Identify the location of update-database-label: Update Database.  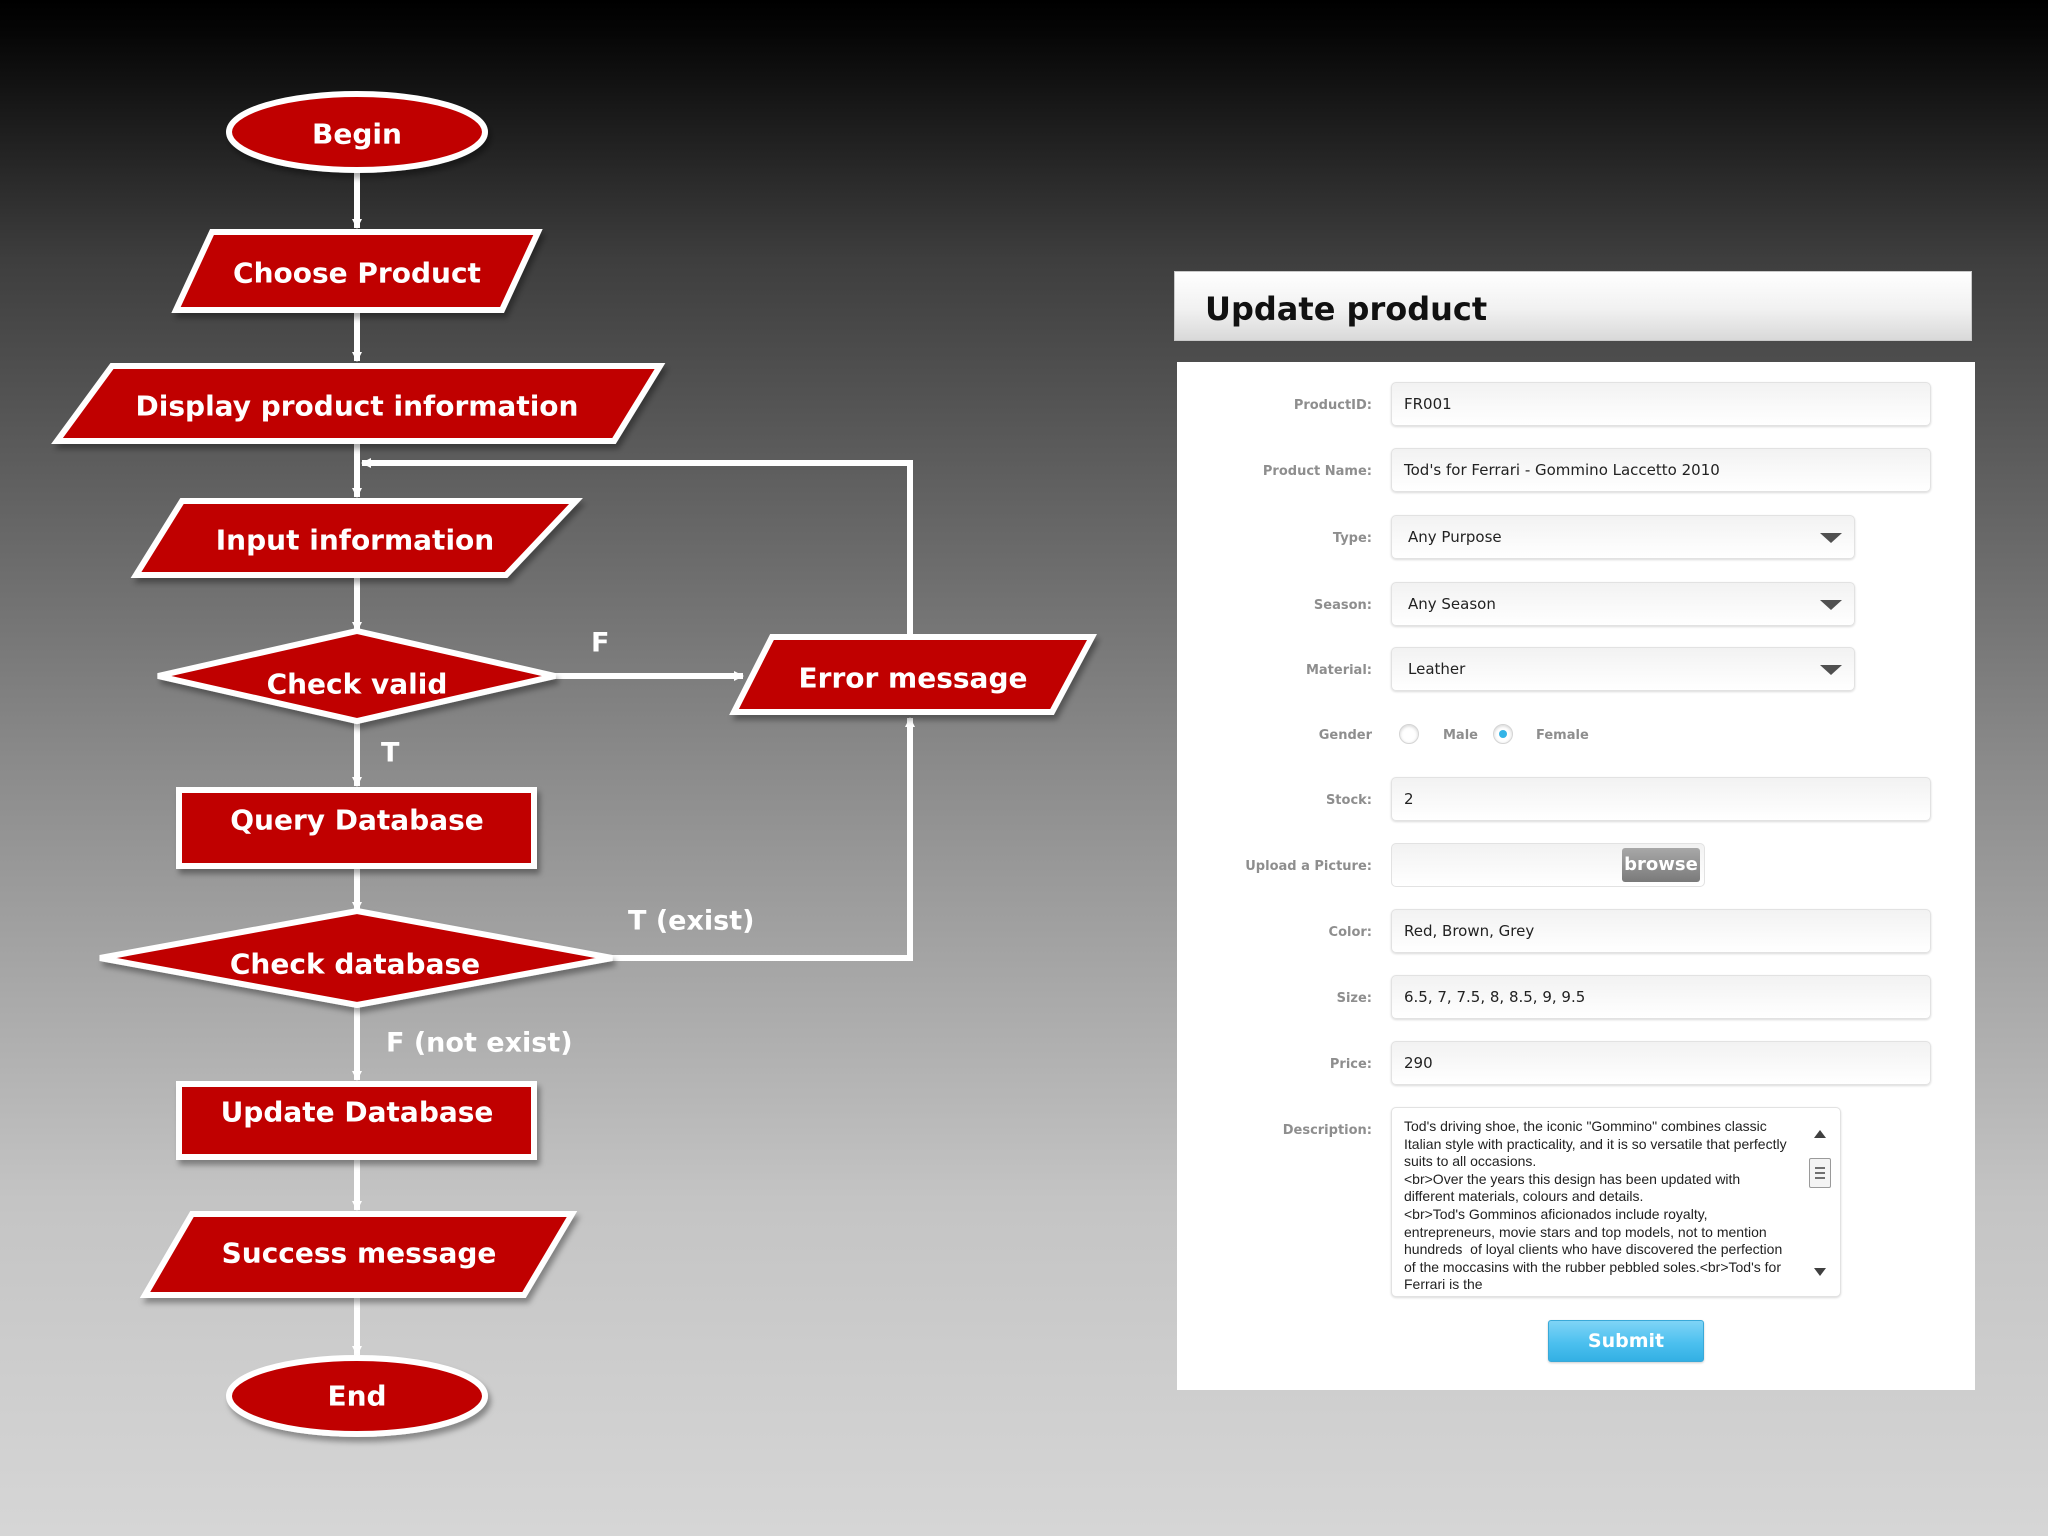
(357, 1112).